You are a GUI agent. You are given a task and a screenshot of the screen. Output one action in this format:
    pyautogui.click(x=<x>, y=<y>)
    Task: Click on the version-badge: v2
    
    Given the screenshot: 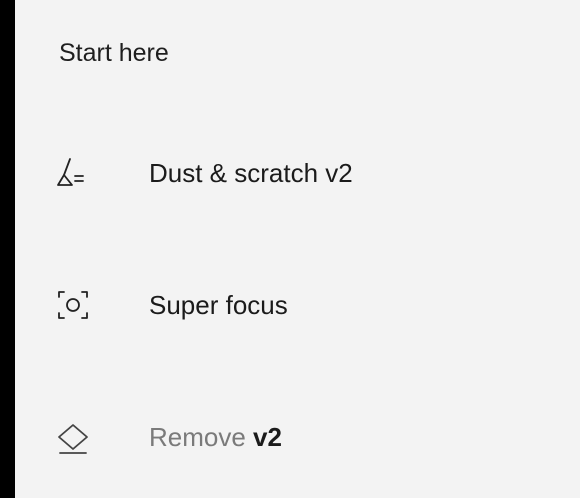 What is the action you would take?
    pyautogui.click(x=267, y=437)
    